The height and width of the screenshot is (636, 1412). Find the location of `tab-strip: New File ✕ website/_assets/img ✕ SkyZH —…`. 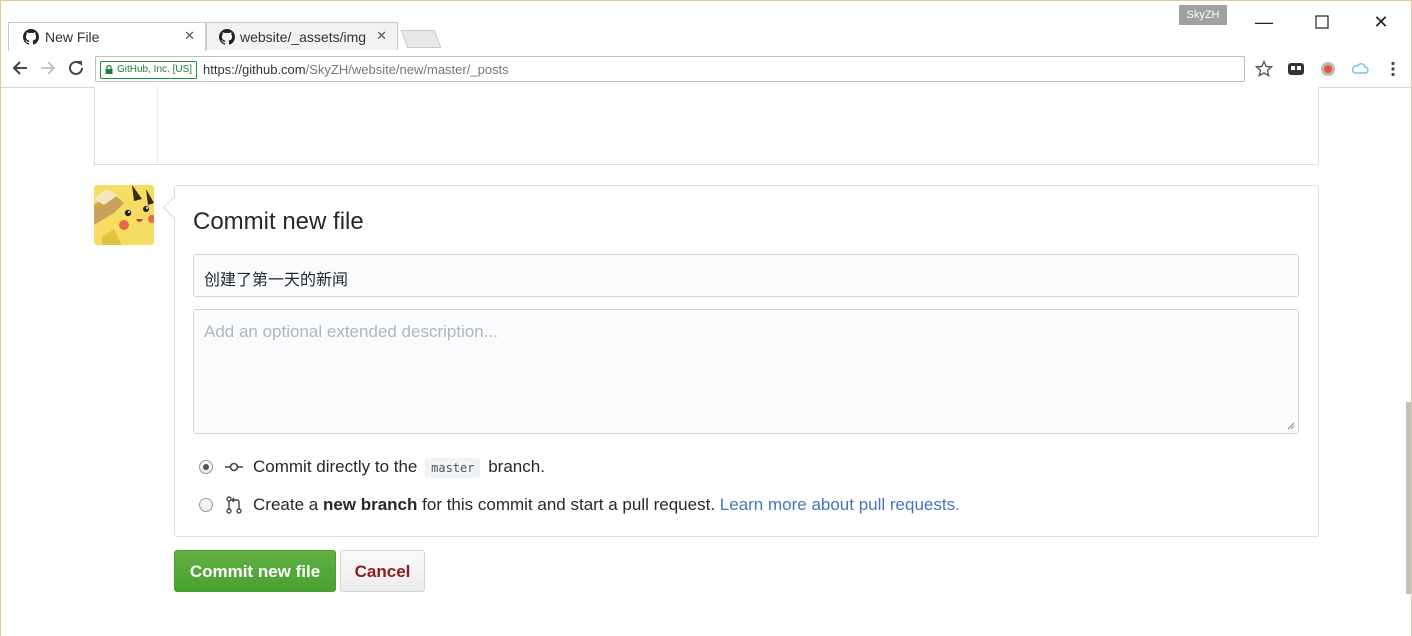

tab-strip: New File ✕ website/_assets/img ✕ SkyZH —… is located at coordinates (706, 25).